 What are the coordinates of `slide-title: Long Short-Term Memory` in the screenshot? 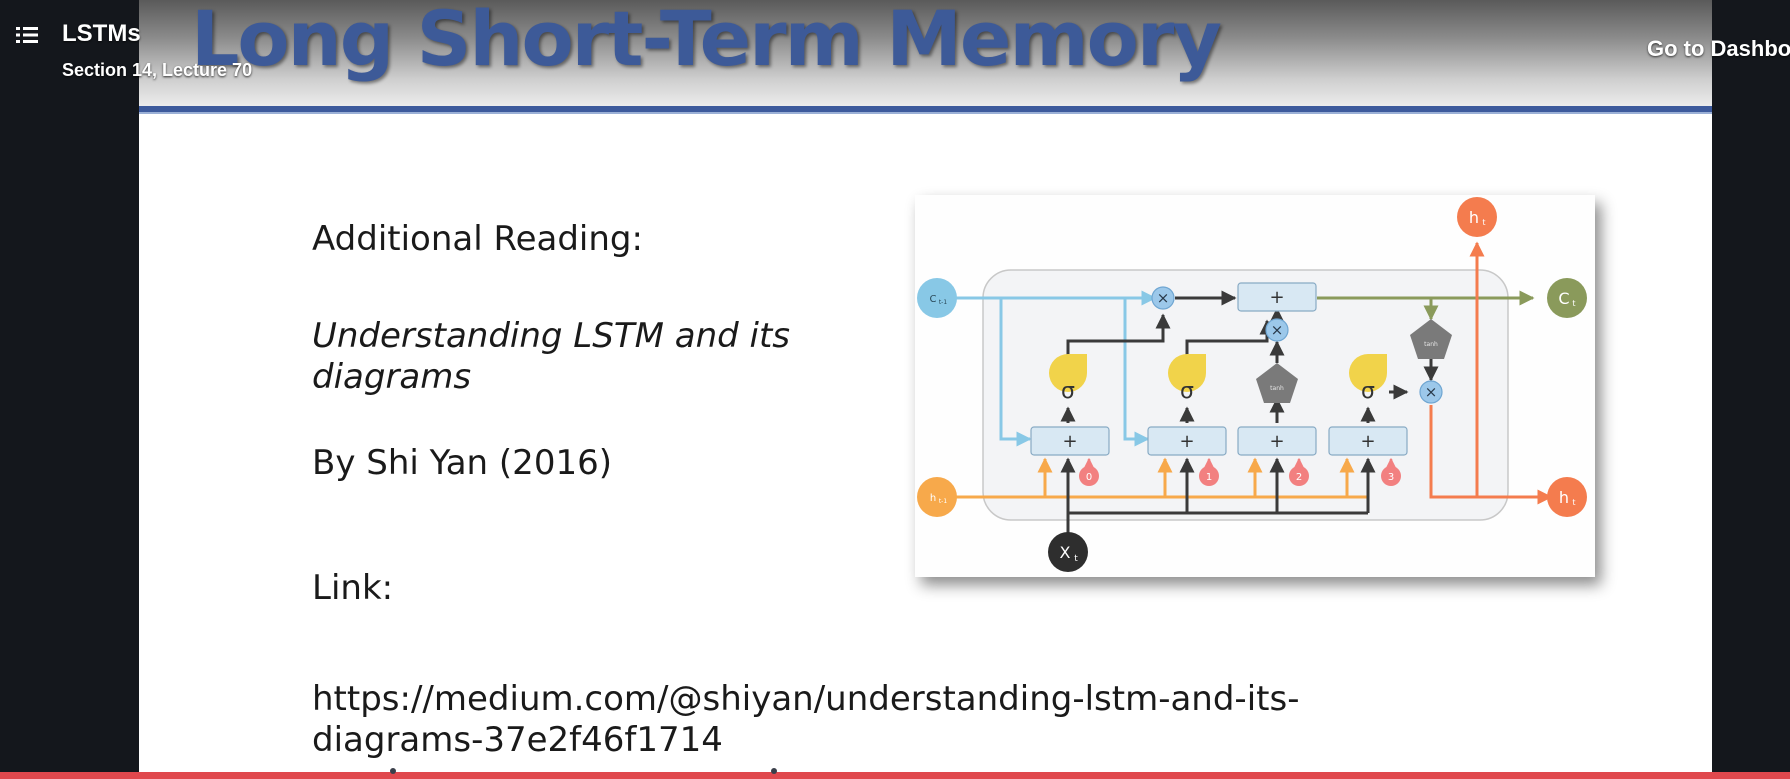 It's located at (706, 41).